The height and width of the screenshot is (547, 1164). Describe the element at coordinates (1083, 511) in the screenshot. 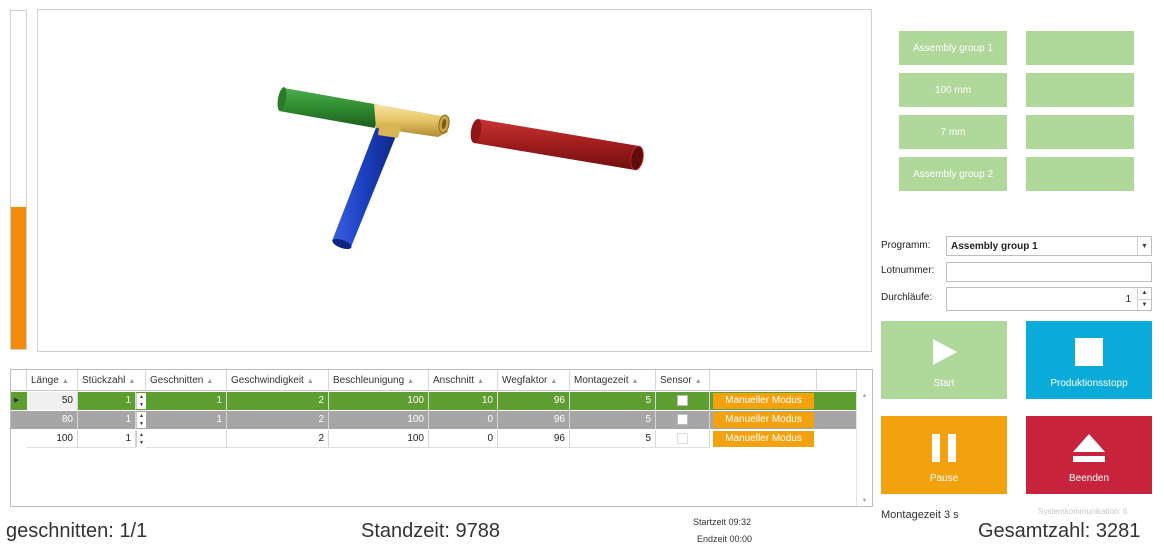

I see `system-communication: Systemkommunikation: 6` at that location.